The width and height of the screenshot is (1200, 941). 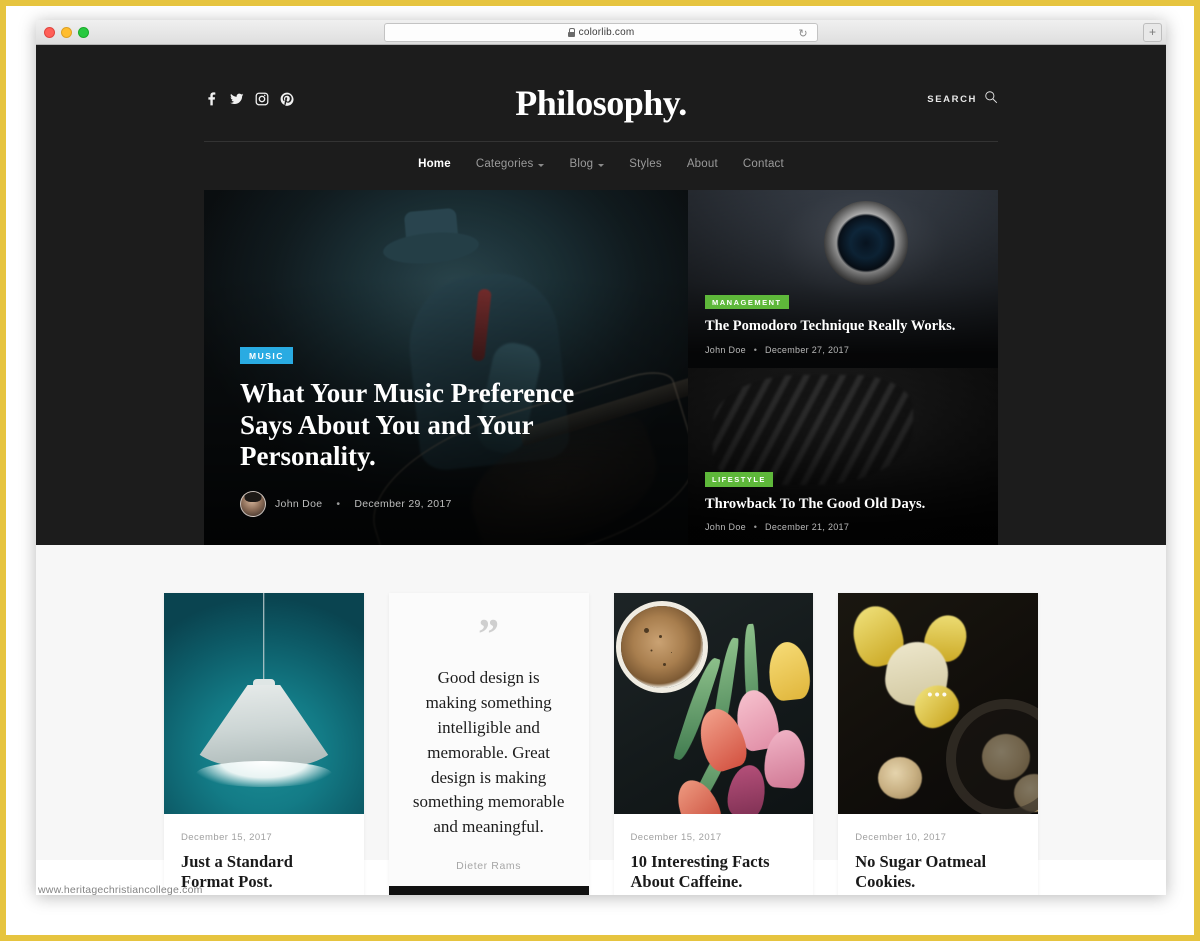 I want to click on nav-item-about: About, so click(x=702, y=164).